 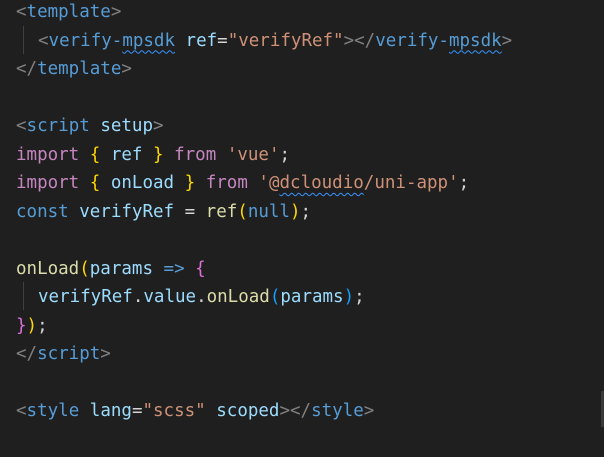 What do you see at coordinates (174, 268) in the screenshot?
I see `code-token: =>` at bounding box center [174, 268].